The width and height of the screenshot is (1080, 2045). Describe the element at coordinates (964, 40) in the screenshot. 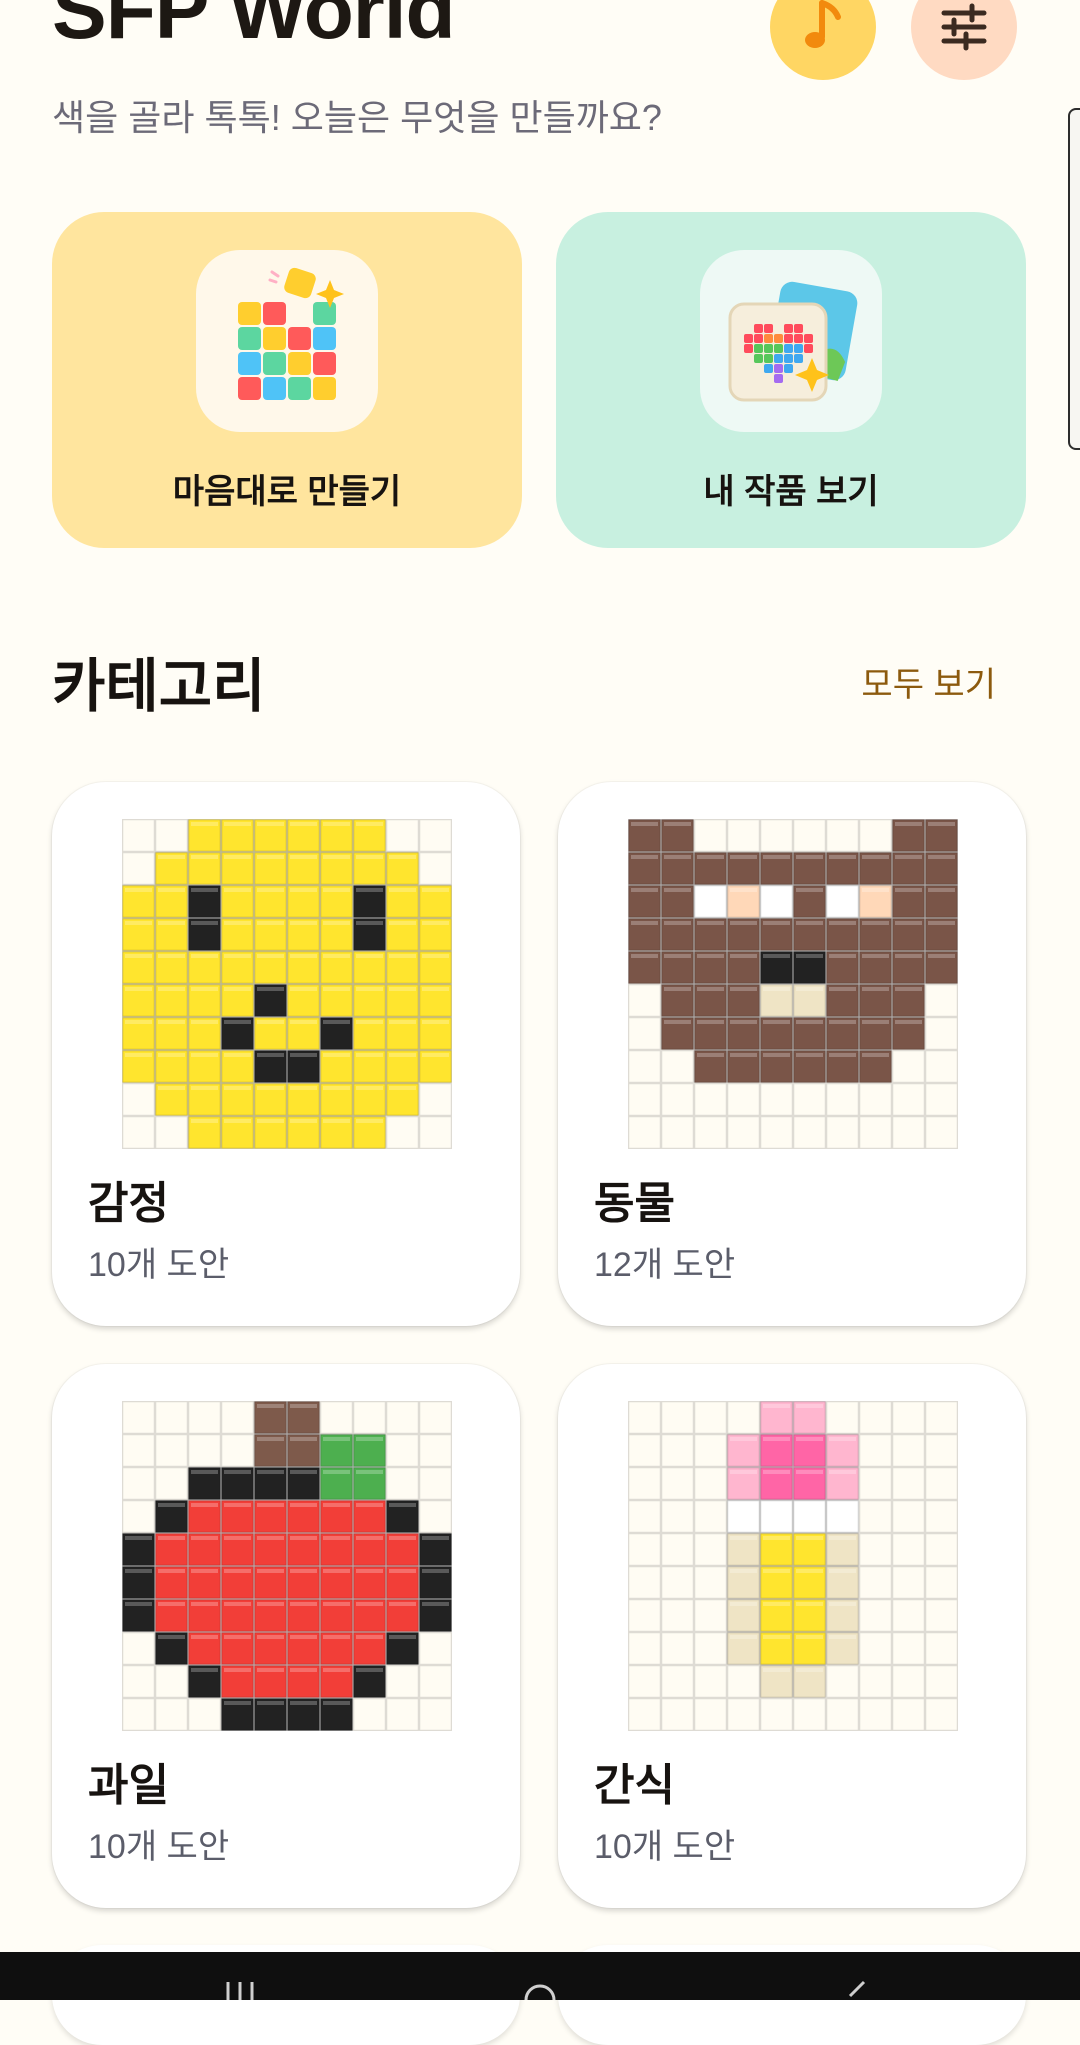

I see `settings-button` at that location.